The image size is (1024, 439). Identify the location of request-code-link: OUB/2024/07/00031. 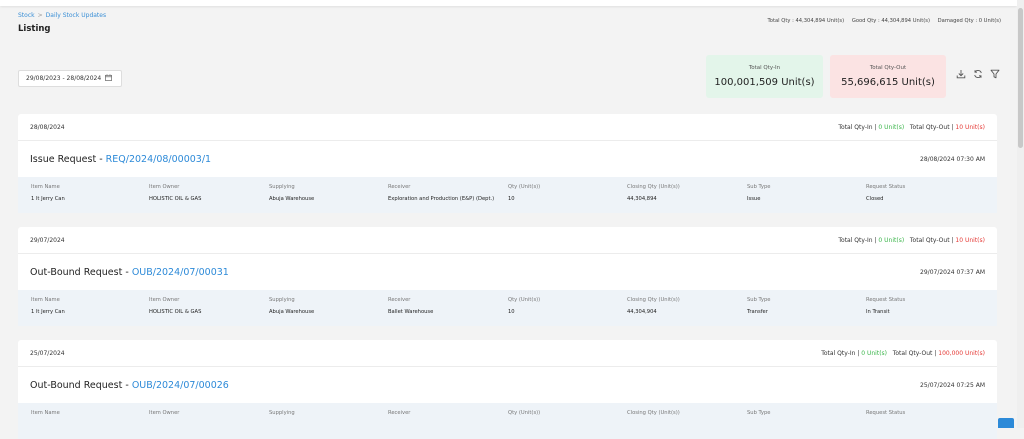
(180, 272).